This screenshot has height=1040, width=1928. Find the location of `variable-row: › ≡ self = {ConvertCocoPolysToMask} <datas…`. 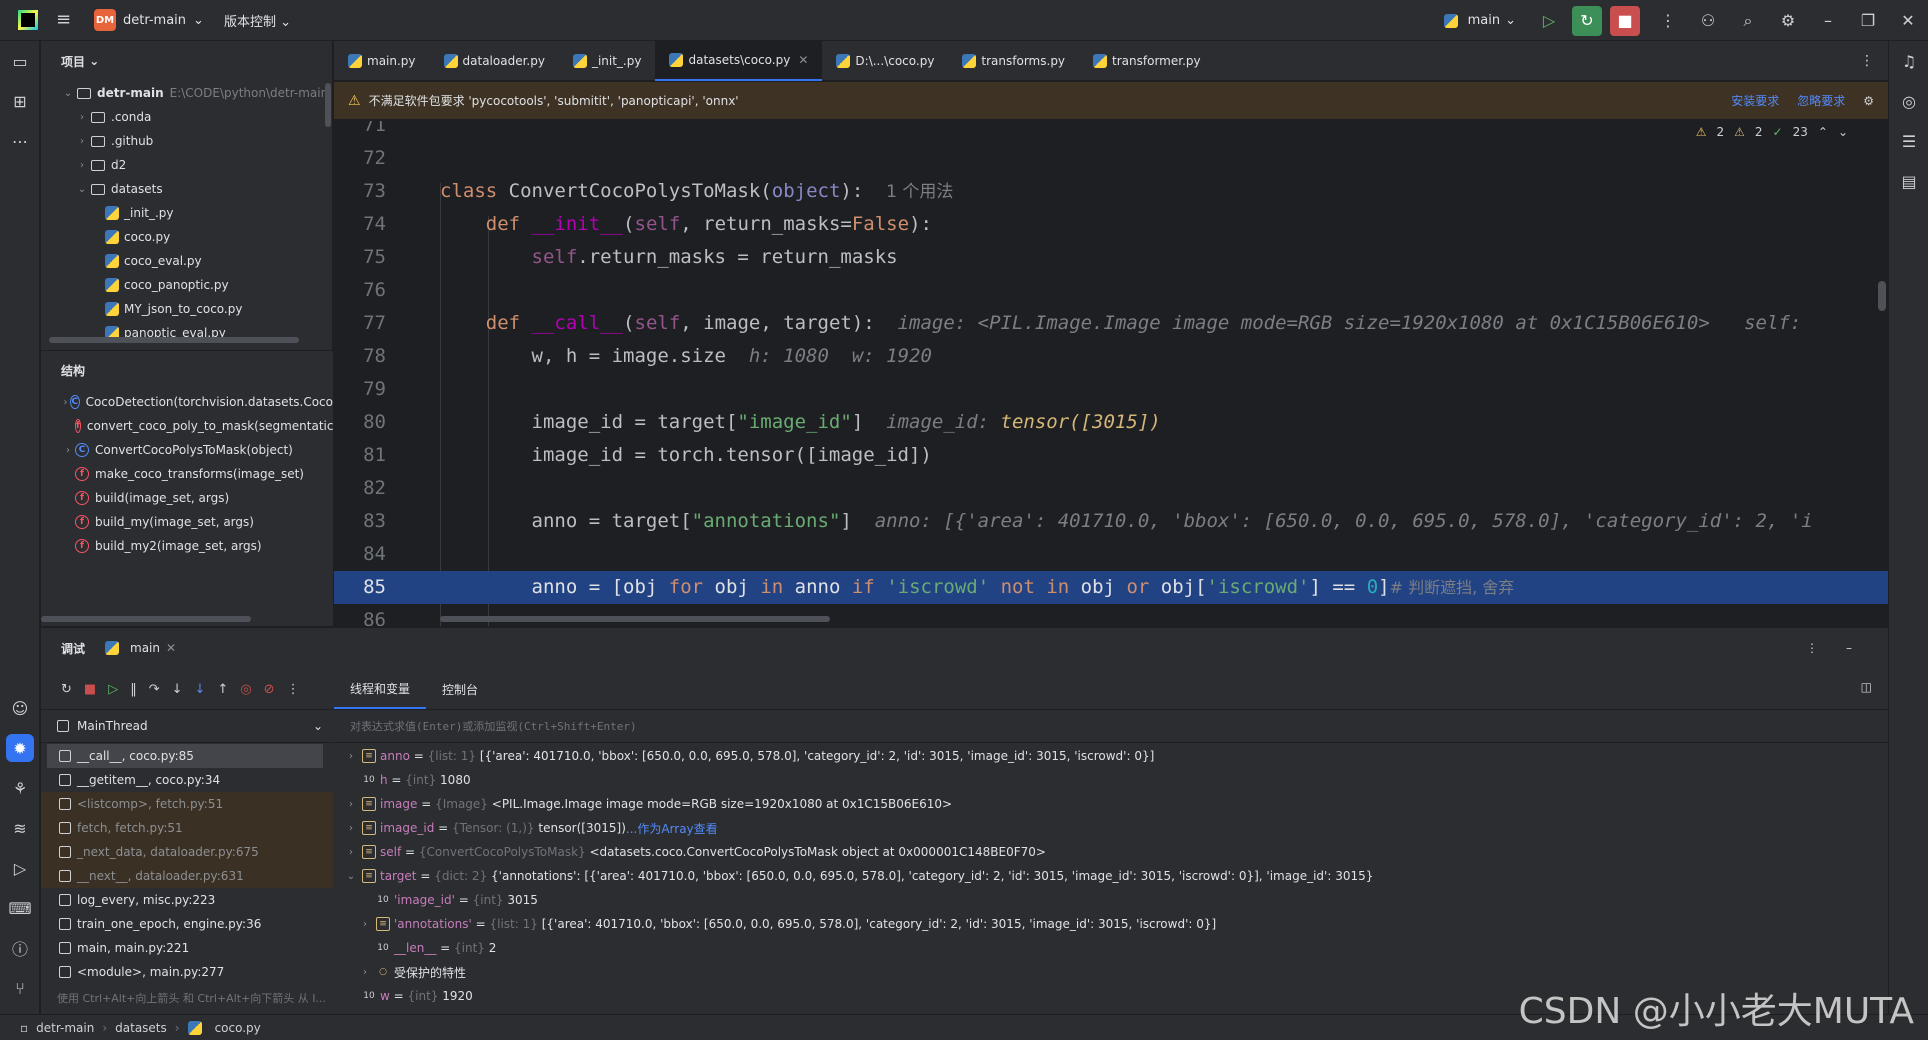

variable-row: › ≡ self = {ConvertCocoPolysToMask} <datas… is located at coordinates (1111, 852).